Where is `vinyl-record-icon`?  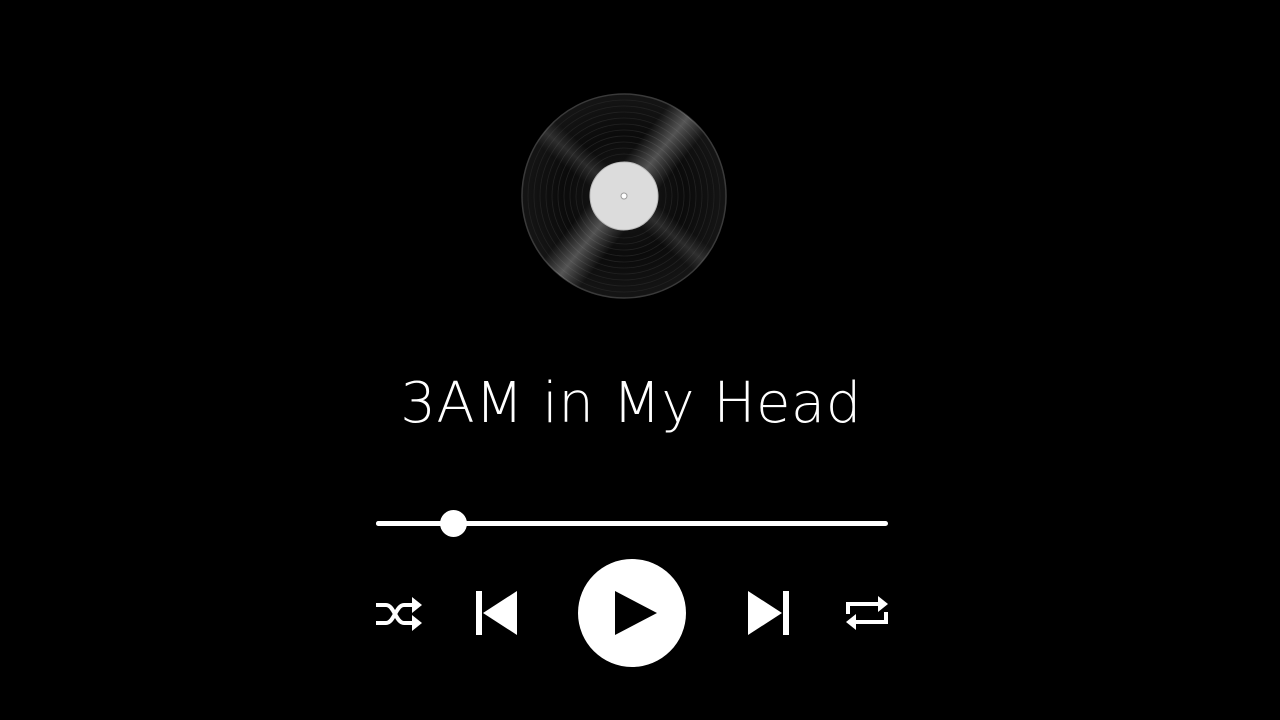
vinyl-record-icon is located at coordinates (624, 196).